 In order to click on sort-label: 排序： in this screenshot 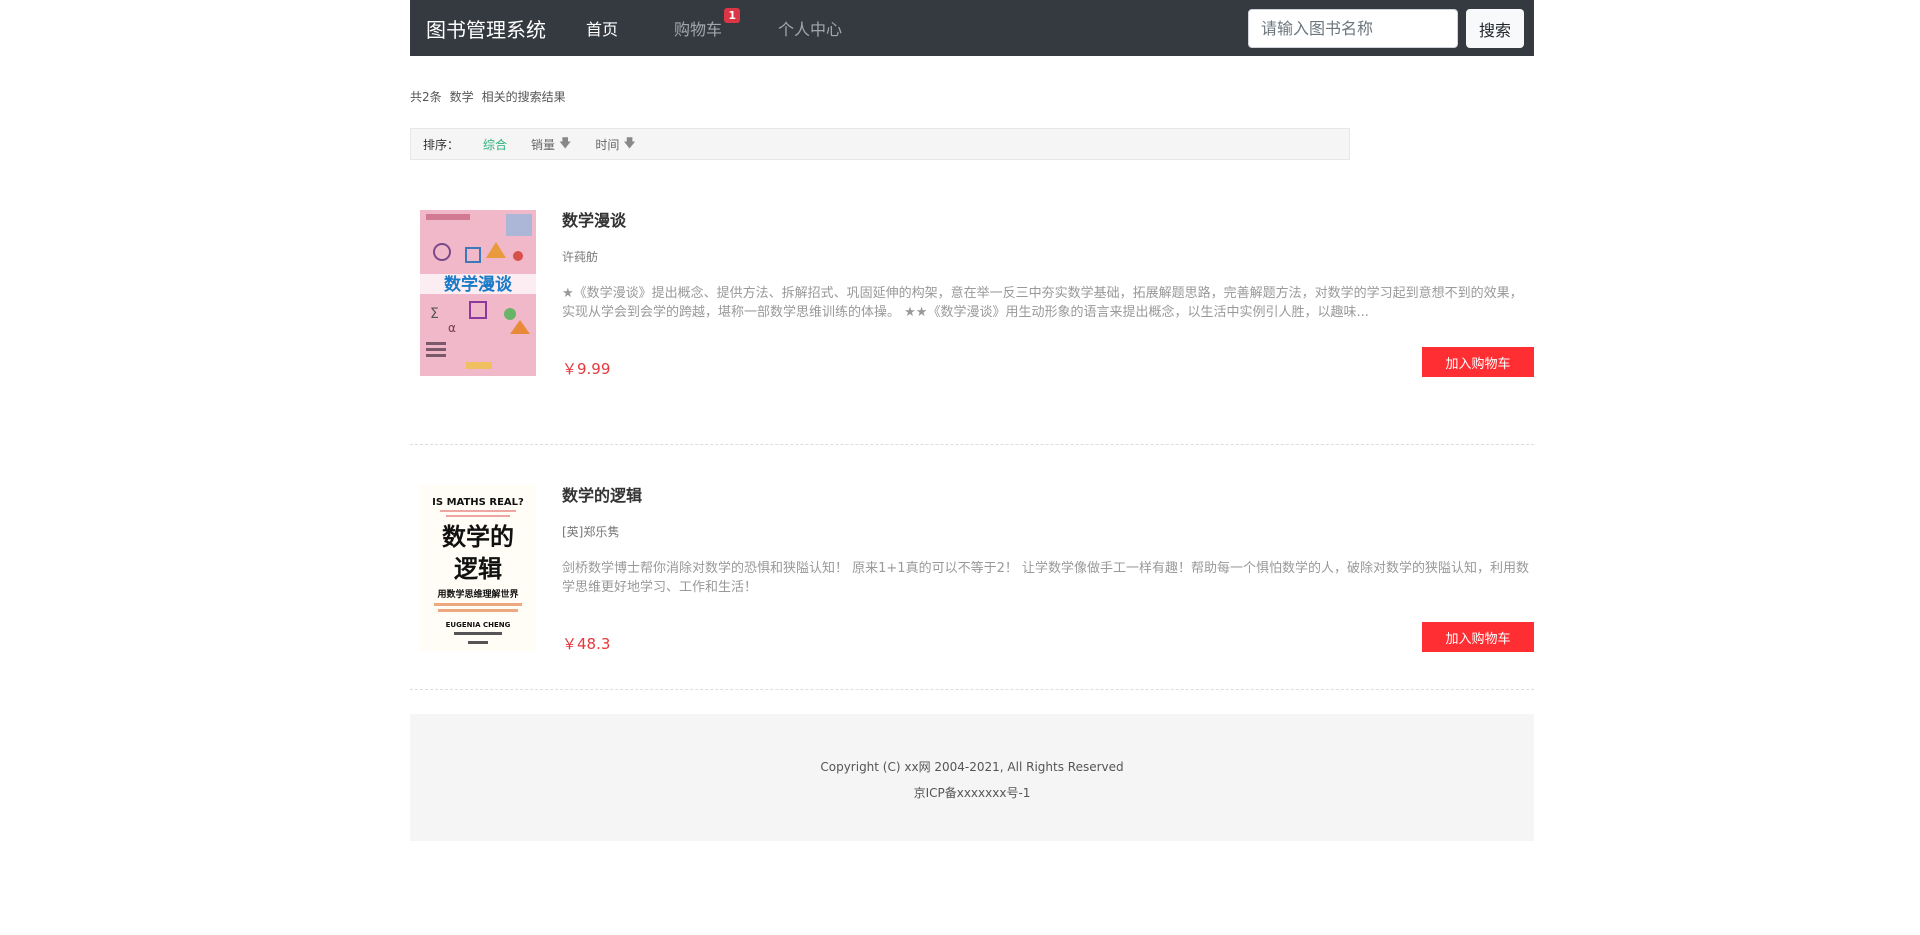, I will do `click(441, 144)`.